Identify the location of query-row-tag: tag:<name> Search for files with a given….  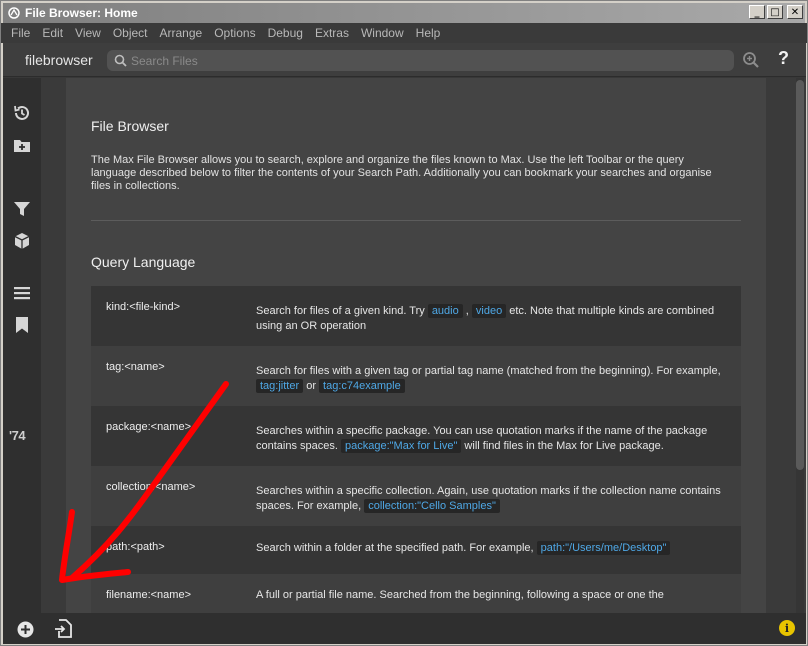
(416, 376).